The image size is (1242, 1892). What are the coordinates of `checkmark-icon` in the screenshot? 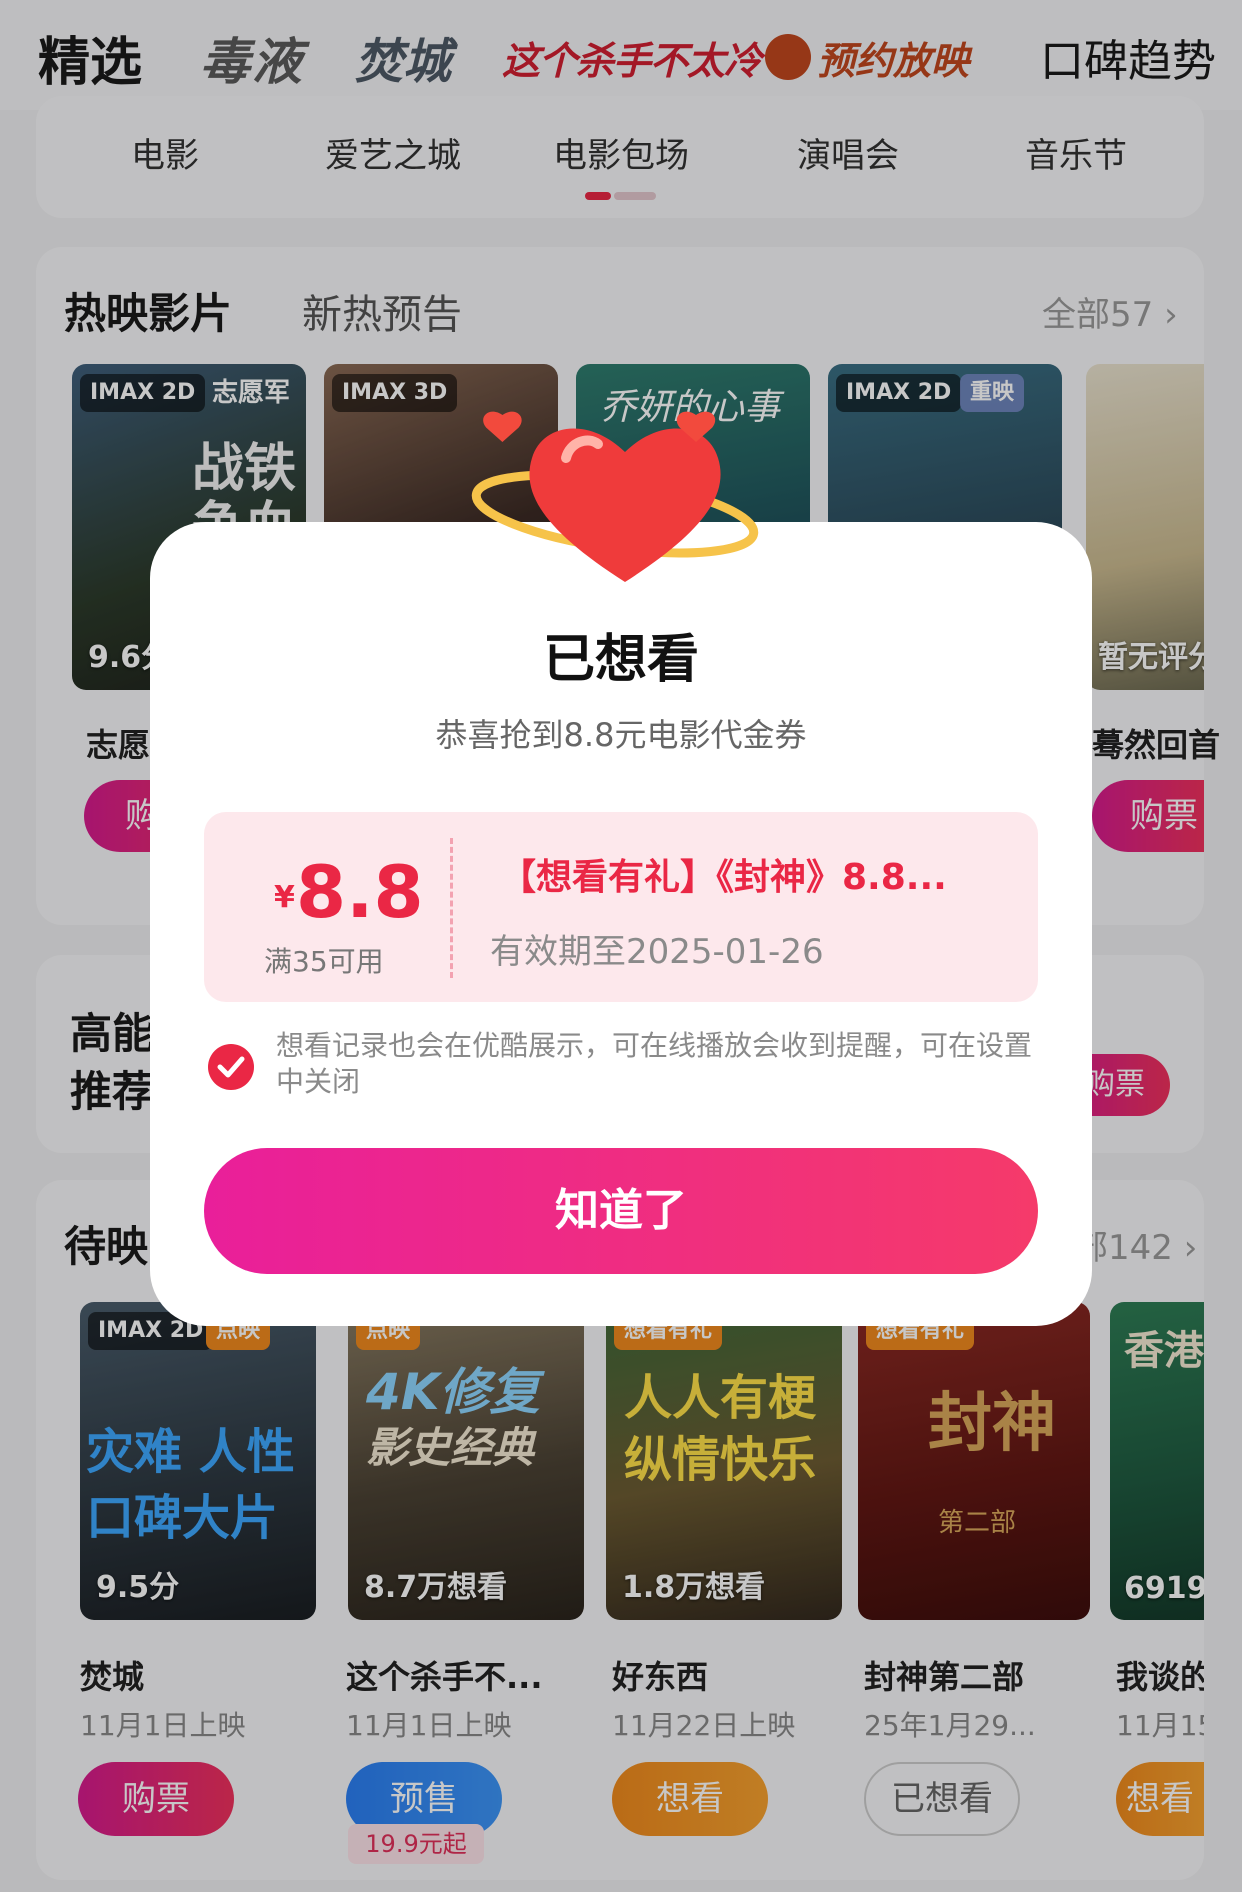 It's located at (231, 1067).